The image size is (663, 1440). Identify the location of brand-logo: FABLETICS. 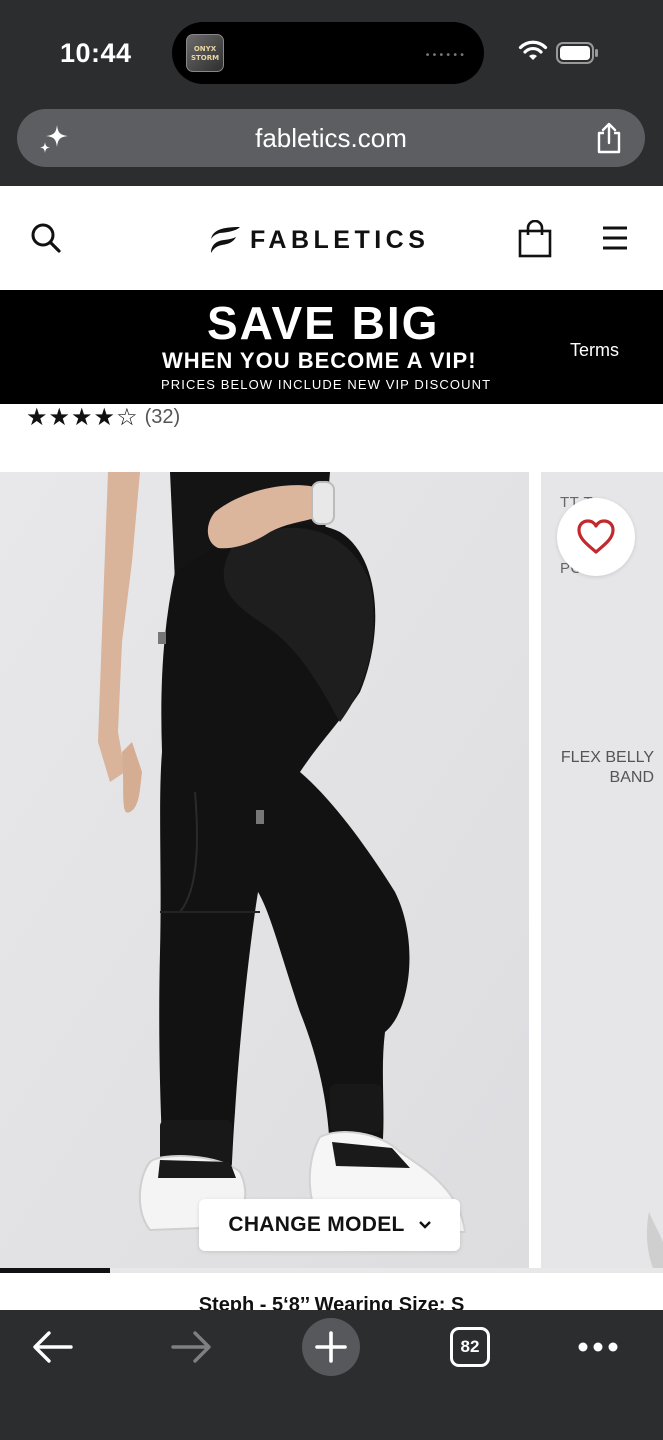
(318, 240).